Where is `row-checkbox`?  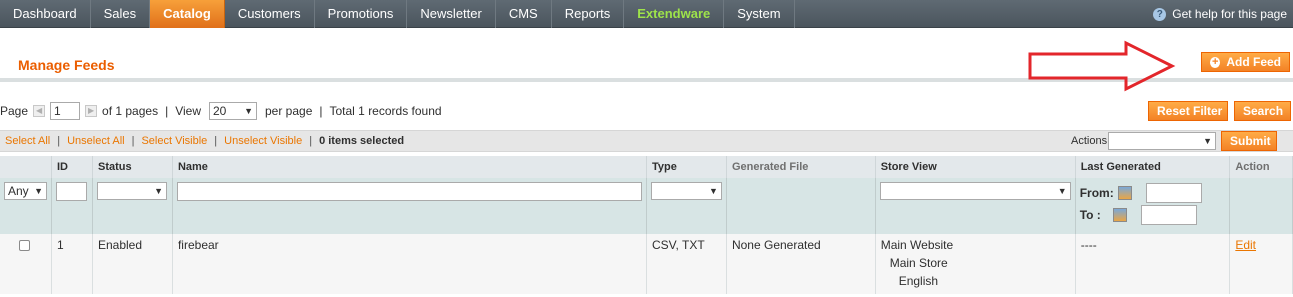 row-checkbox is located at coordinates (24, 245).